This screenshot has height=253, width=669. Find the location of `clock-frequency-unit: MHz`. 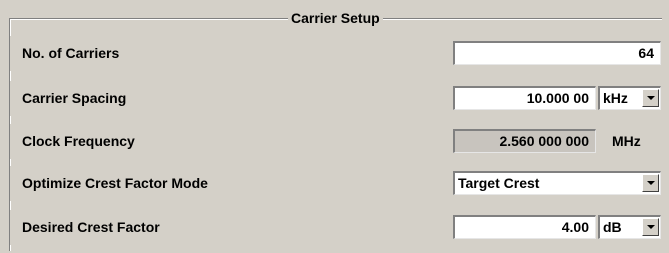

clock-frequency-unit: MHz is located at coordinates (626, 141).